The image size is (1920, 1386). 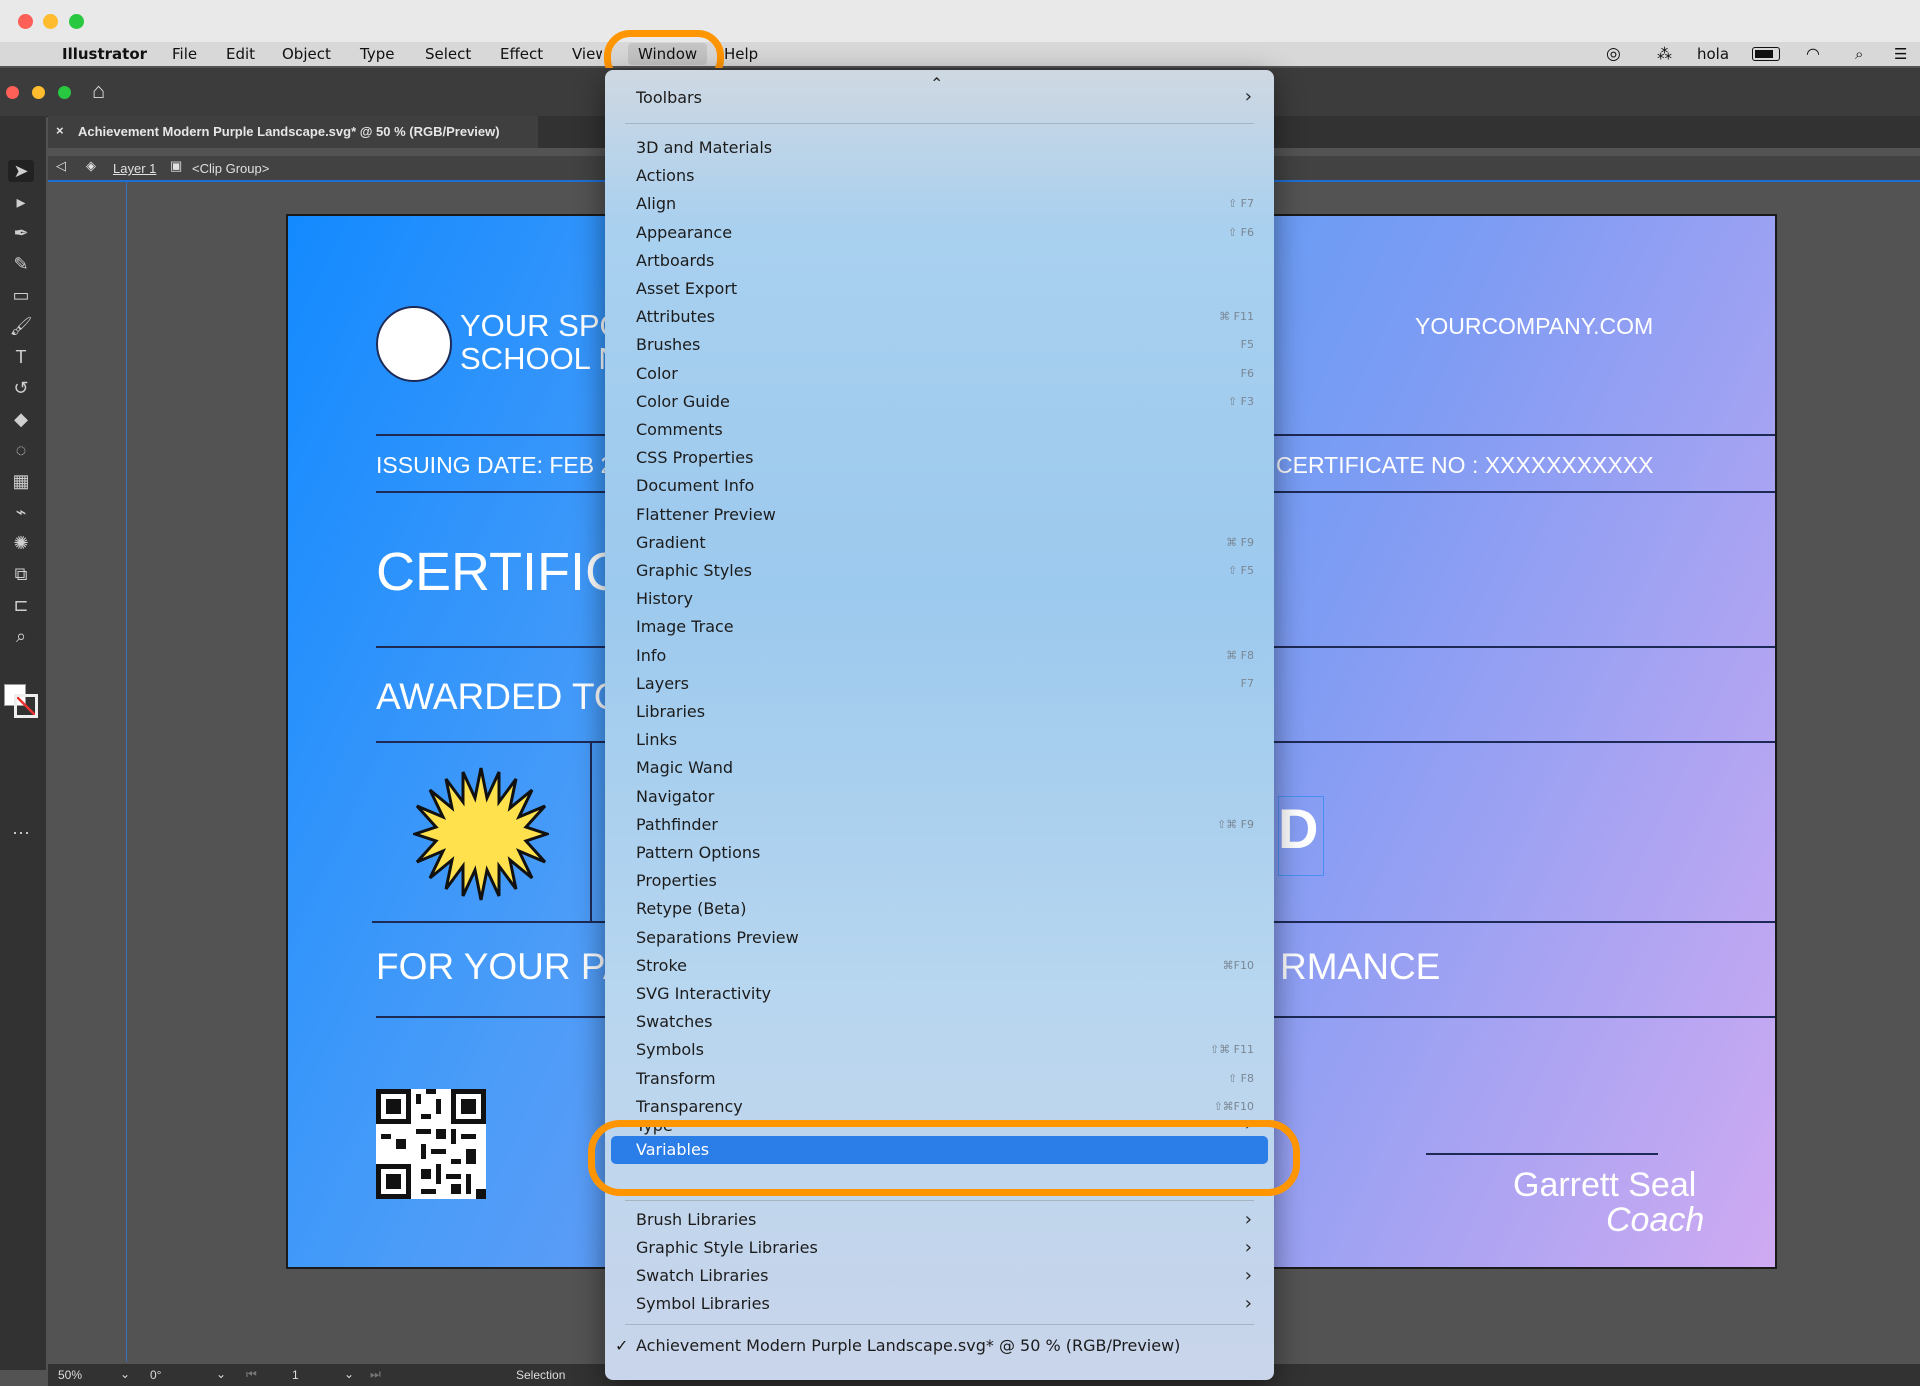 What do you see at coordinates (155, 1375) in the screenshot?
I see `rotation-value: 0°` at bounding box center [155, 1375].